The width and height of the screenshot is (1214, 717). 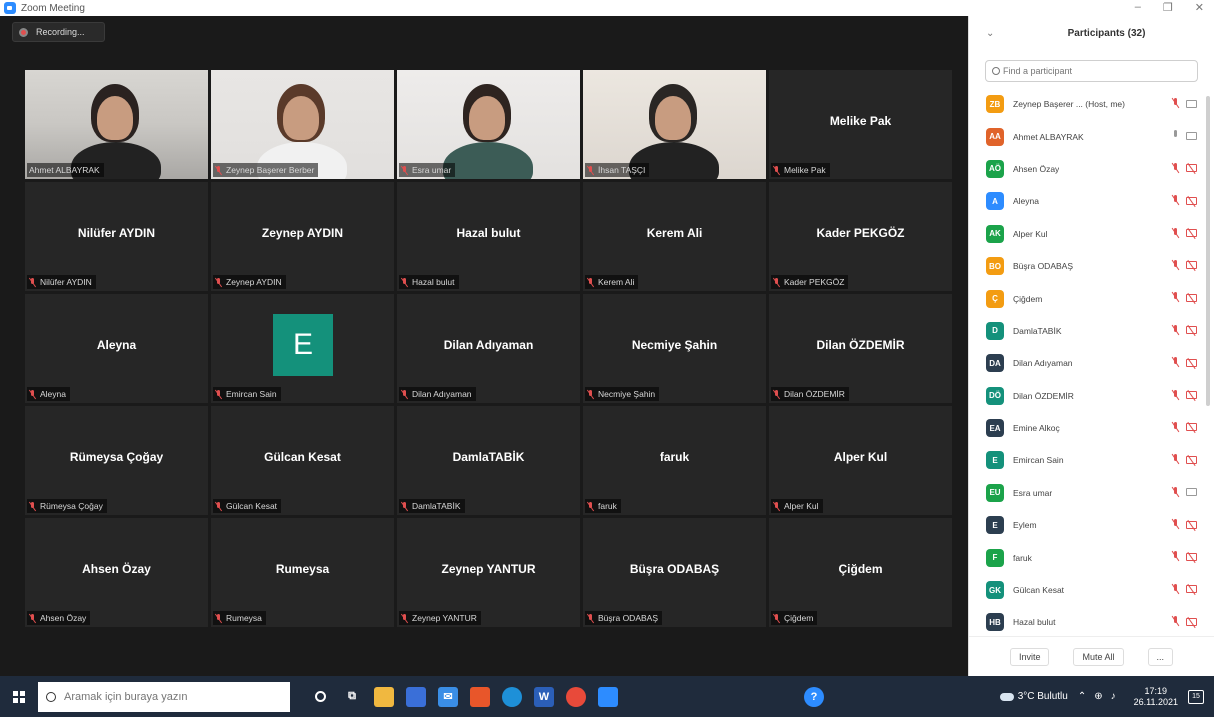 I want to click on video-tile: Nilüfer AYDIN Nilüfer AYDIN, so click(x=116, y=236).